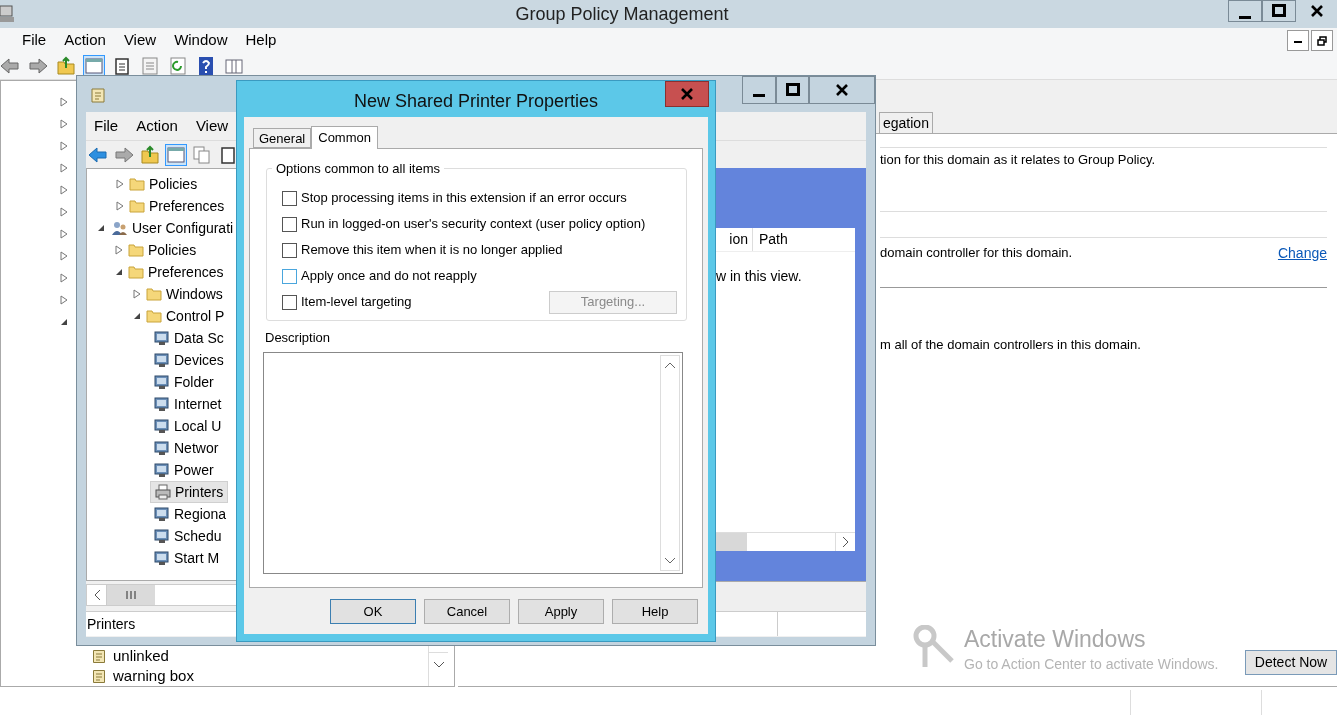 The height and width of the screenshot is (715, 1337). Describe the element at coordinates (184, 382) in the screenshot. I see `tree-item: Folder` at that location.